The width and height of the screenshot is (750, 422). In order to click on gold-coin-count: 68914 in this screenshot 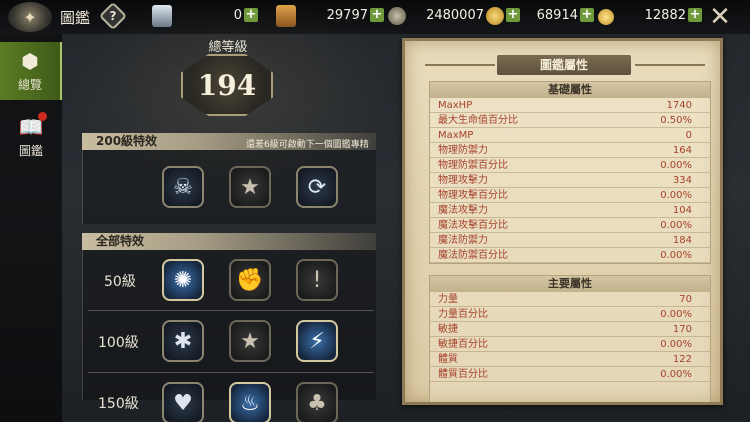, I will do `click(557, 15)`.